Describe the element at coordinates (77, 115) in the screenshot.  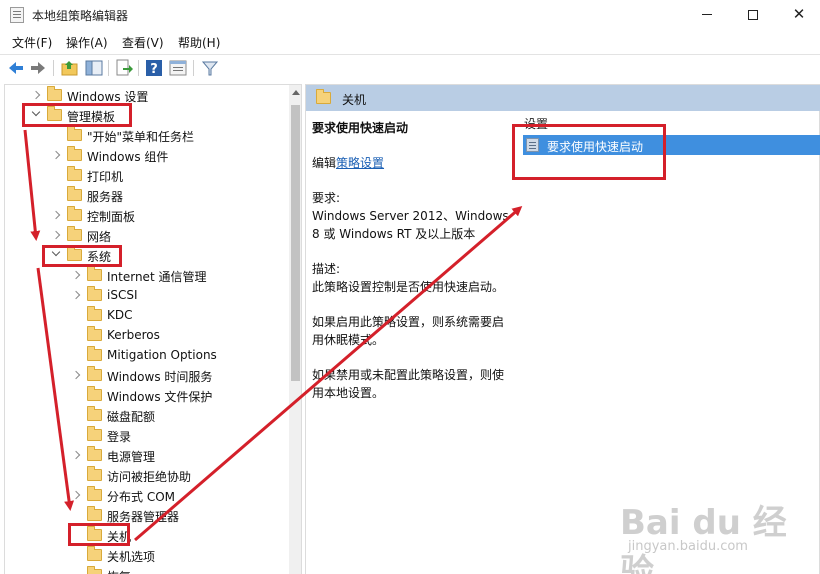
I see `highlight-box-admin-templates` at that location.